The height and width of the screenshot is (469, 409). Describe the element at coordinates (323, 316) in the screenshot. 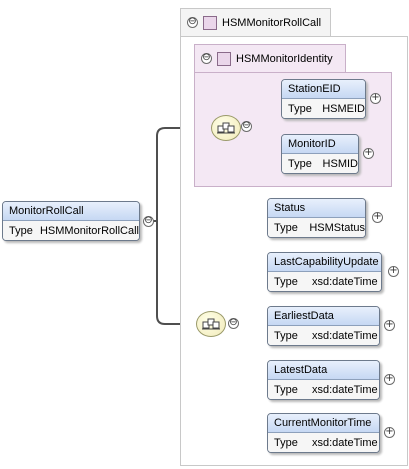

I see `element-name: EarliestData` at that location.